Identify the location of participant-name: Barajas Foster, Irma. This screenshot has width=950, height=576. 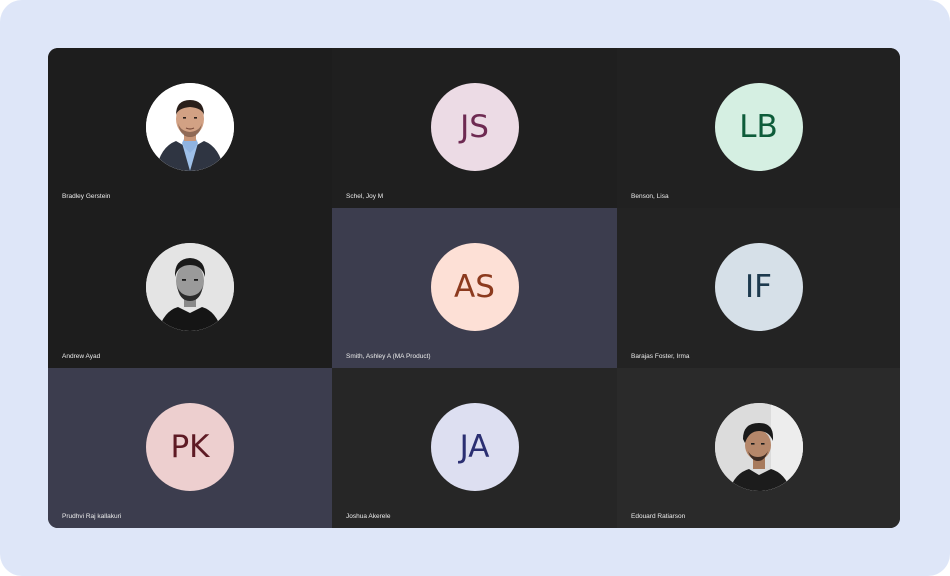
(660, 356).